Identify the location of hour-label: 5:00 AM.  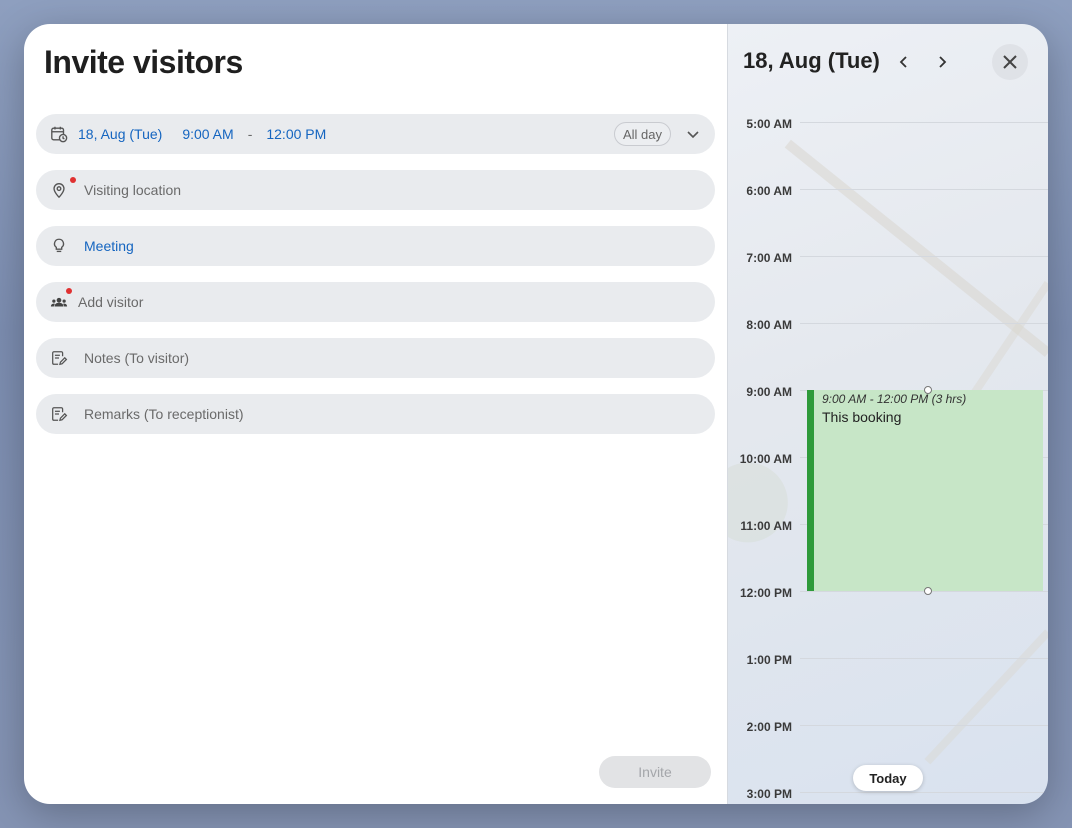
(769, 124).